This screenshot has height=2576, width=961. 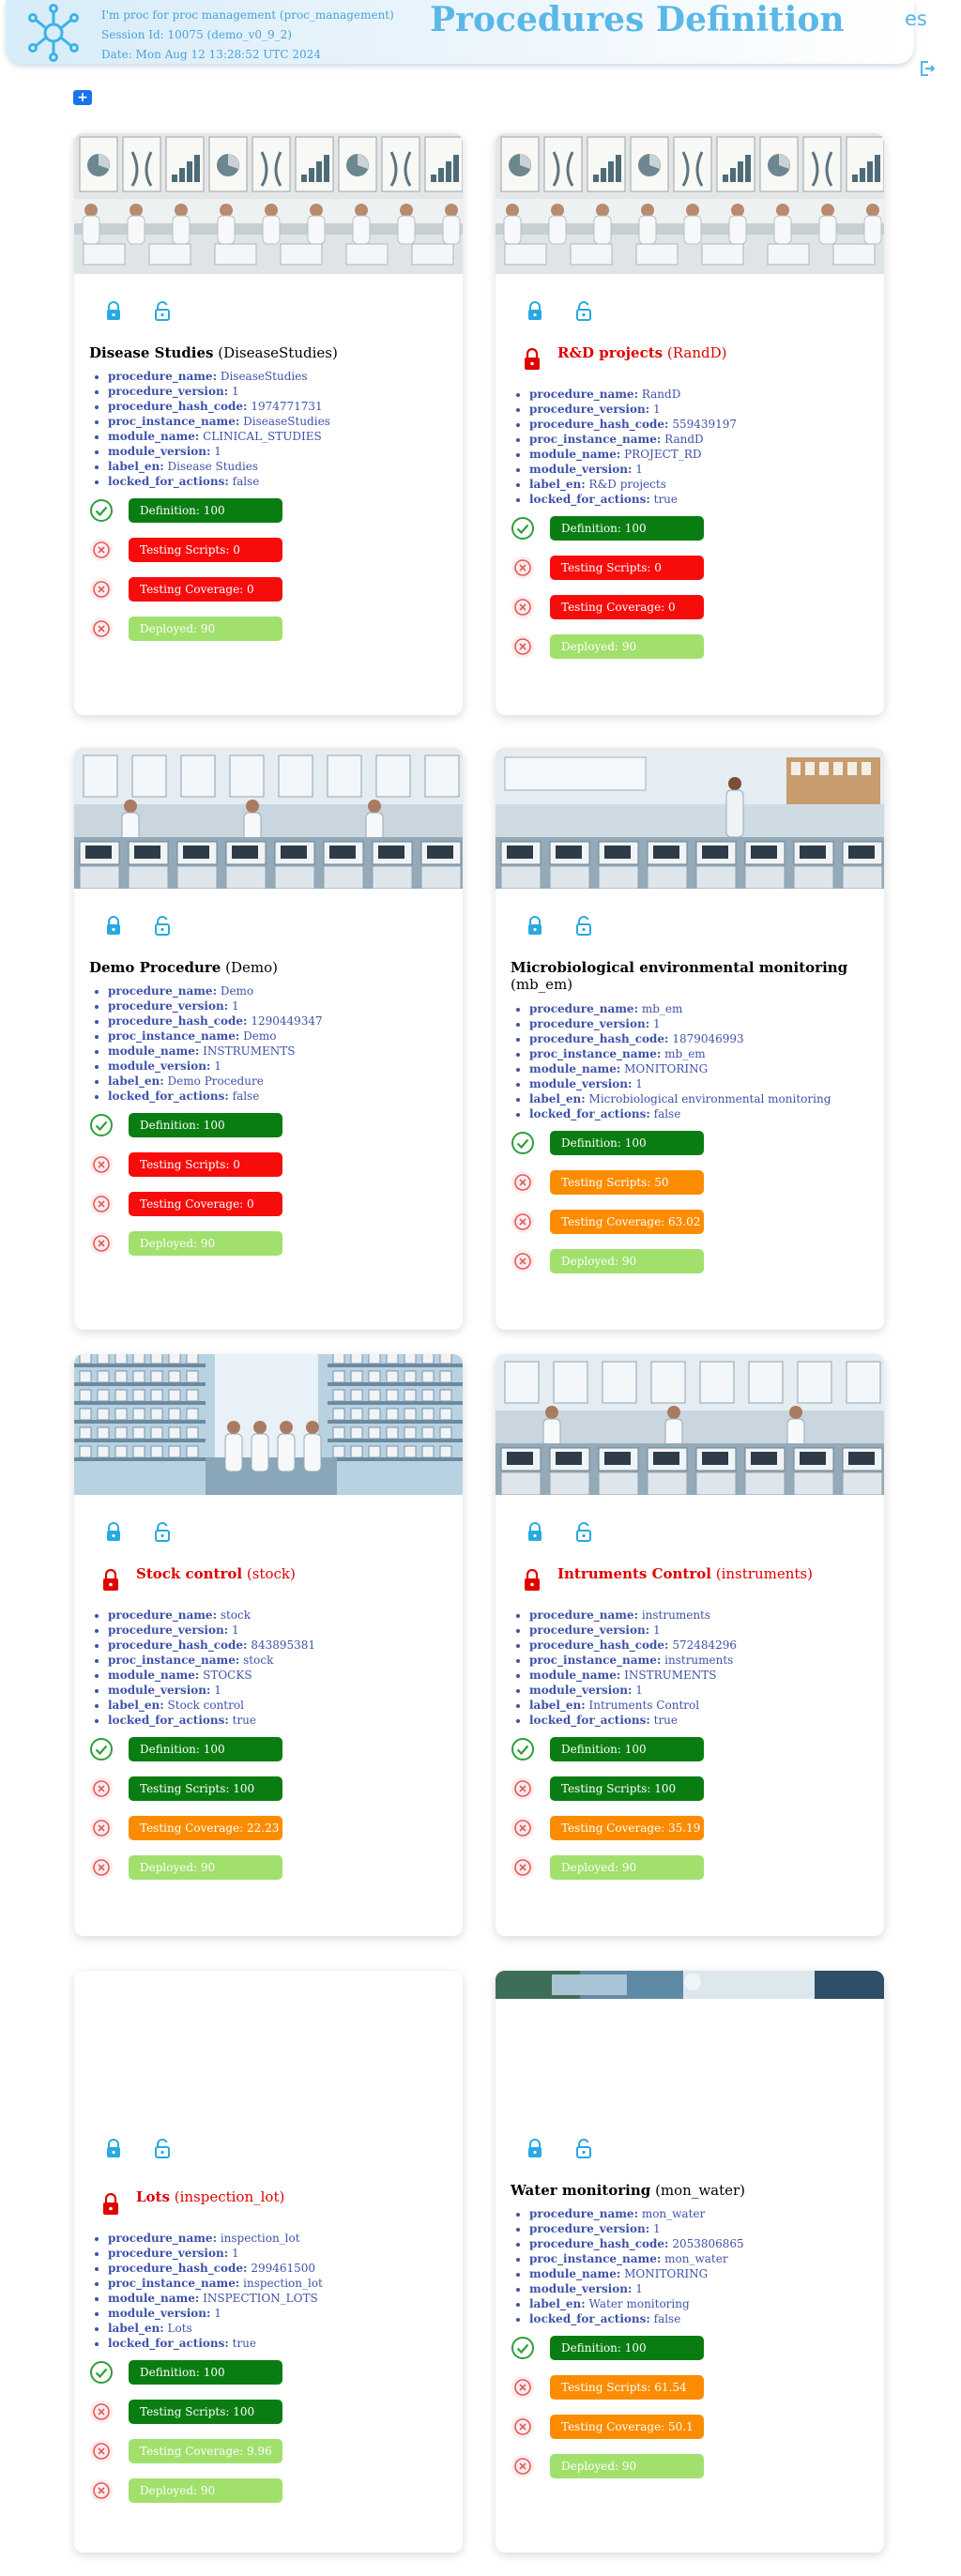 What do you see at coordinates (627, 485) in the screenshot?
I see `property-value: R&D projects` at bounding box center [627, 485].